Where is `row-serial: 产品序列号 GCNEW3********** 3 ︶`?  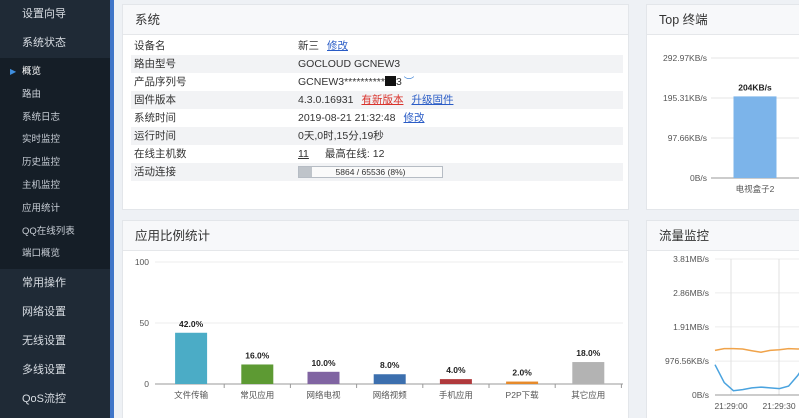
row-serial: 产品序列号 GCNEW3********** 3 ︶ is located at coordinates (377, 82).